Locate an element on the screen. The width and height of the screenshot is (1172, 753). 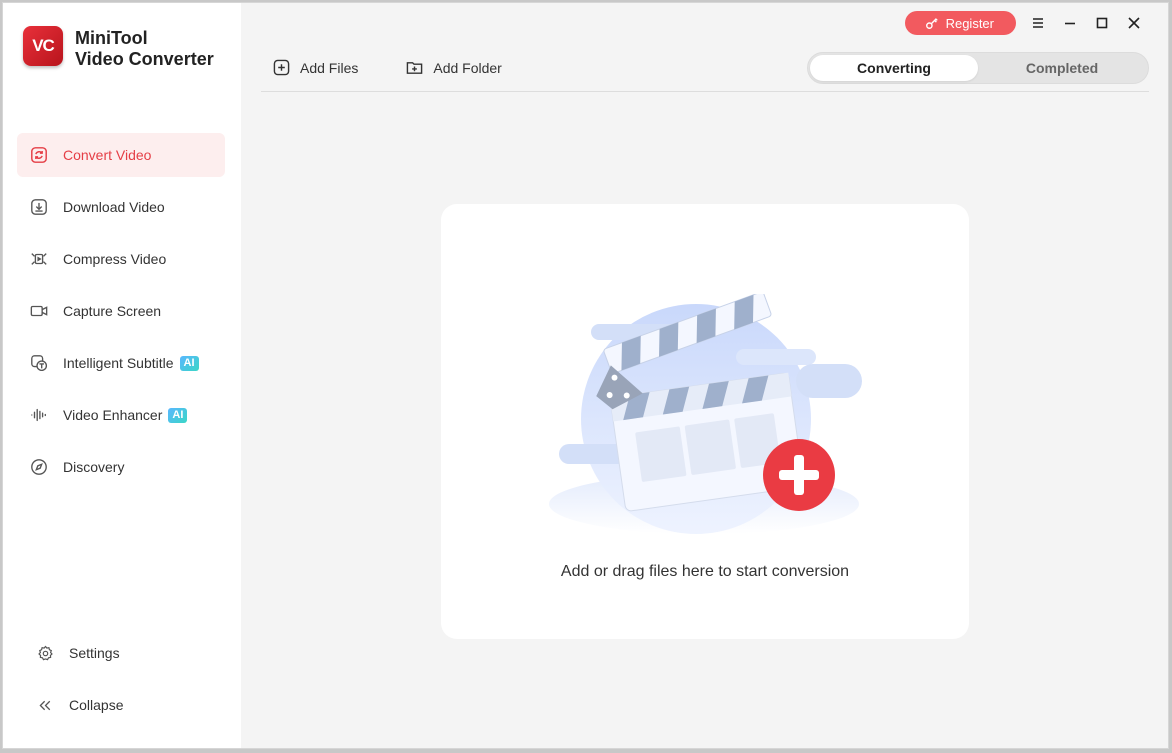
gear-icon is located at coordinates (45, 653).